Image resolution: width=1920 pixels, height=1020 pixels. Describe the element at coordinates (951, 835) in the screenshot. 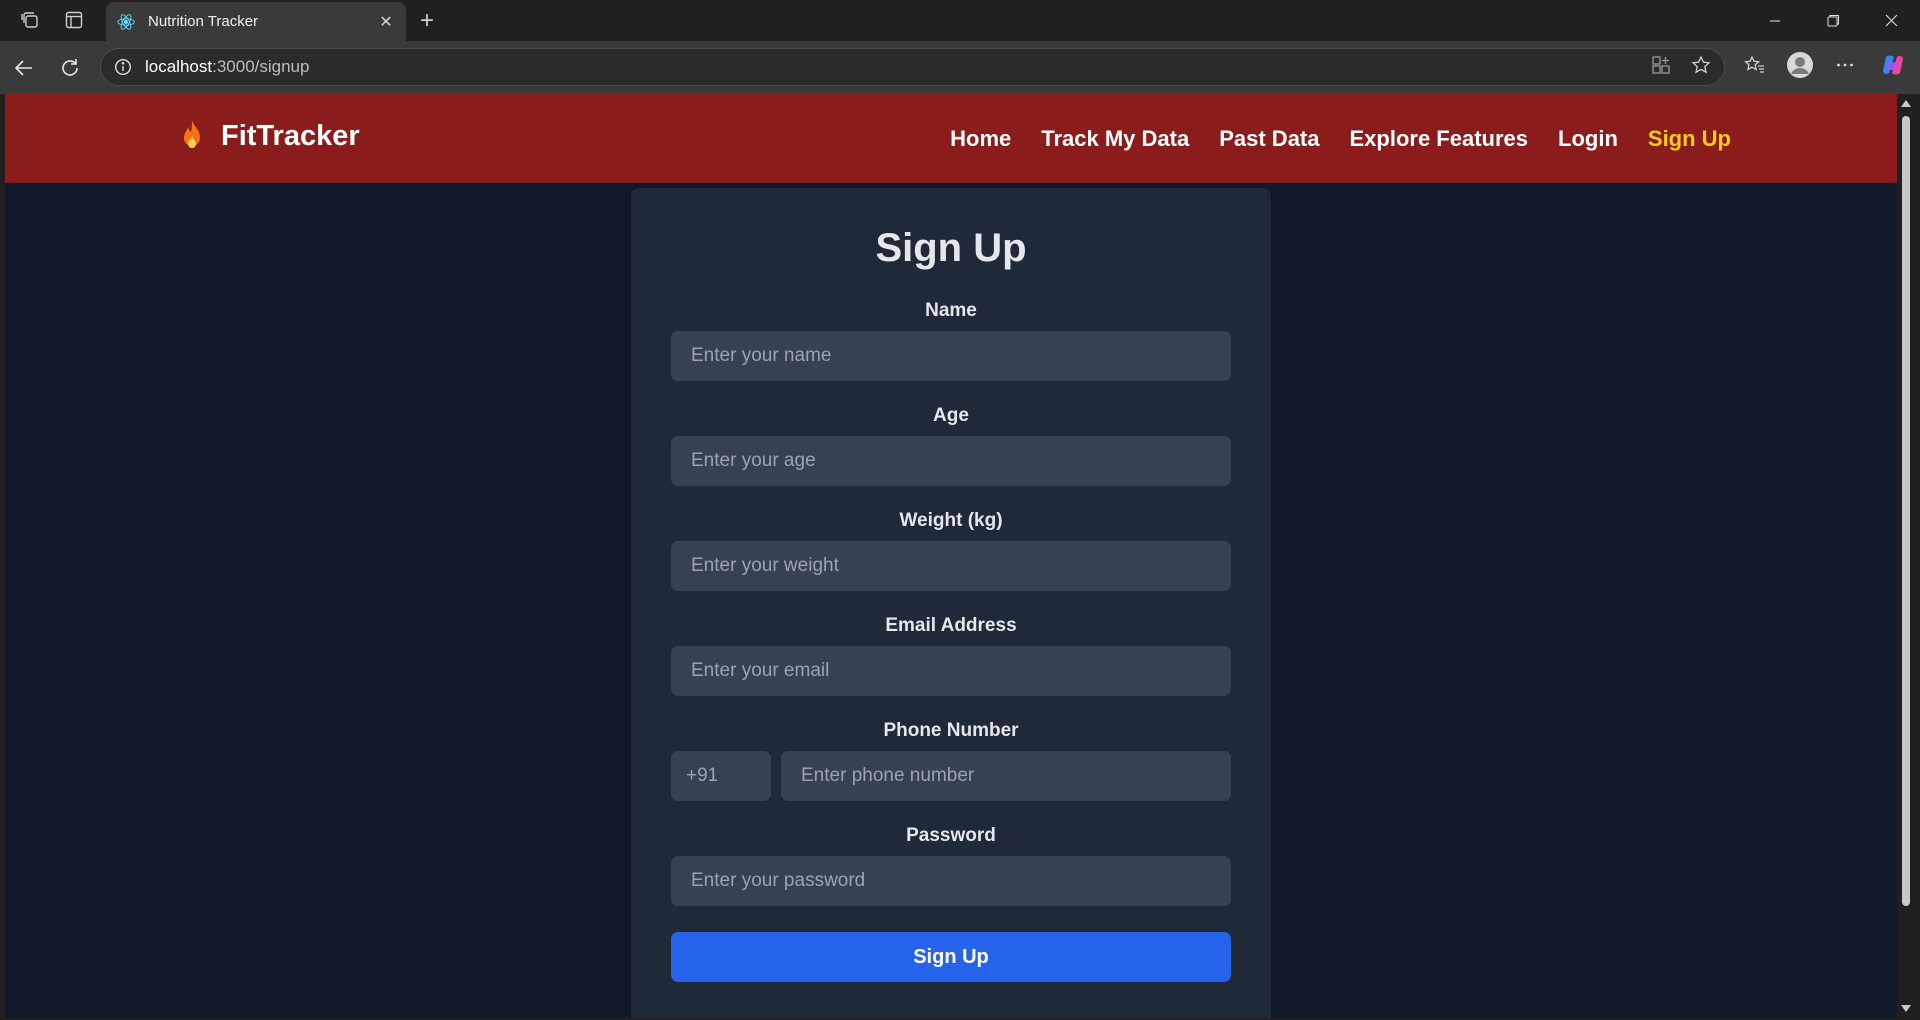

I see `password-label: Password` at that location.